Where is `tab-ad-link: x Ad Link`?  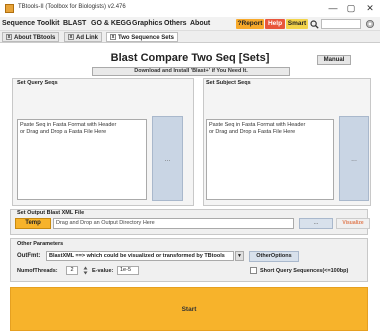
tab-ad-link: x Ad Link is located at coordinates (83, 37).